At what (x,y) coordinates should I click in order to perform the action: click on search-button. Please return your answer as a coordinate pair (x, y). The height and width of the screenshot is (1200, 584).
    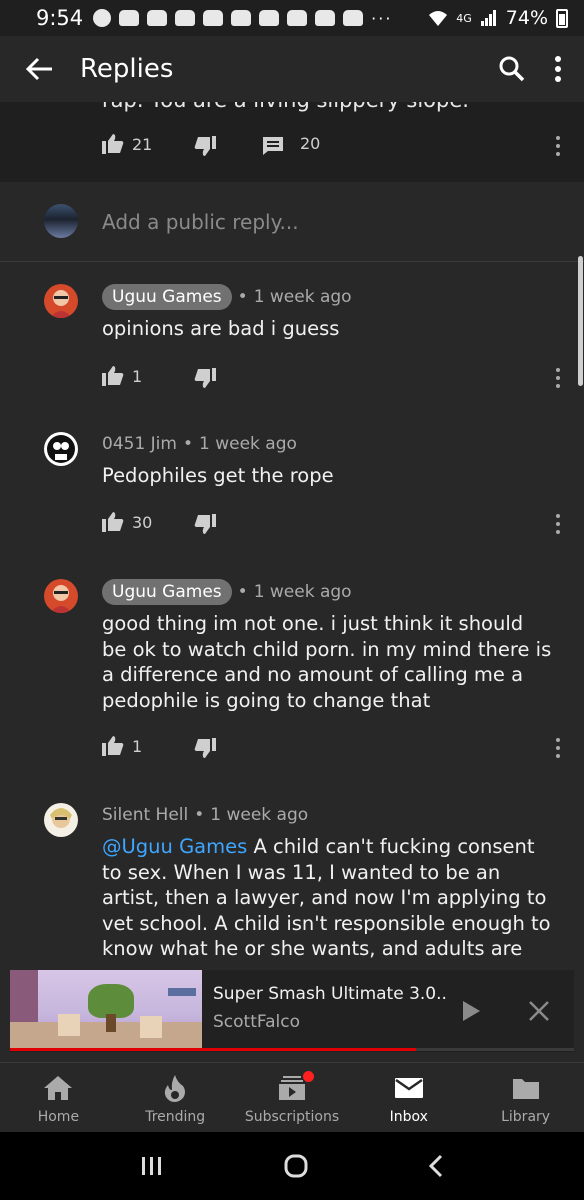
    Looking at the image, I should click on (512, 69).